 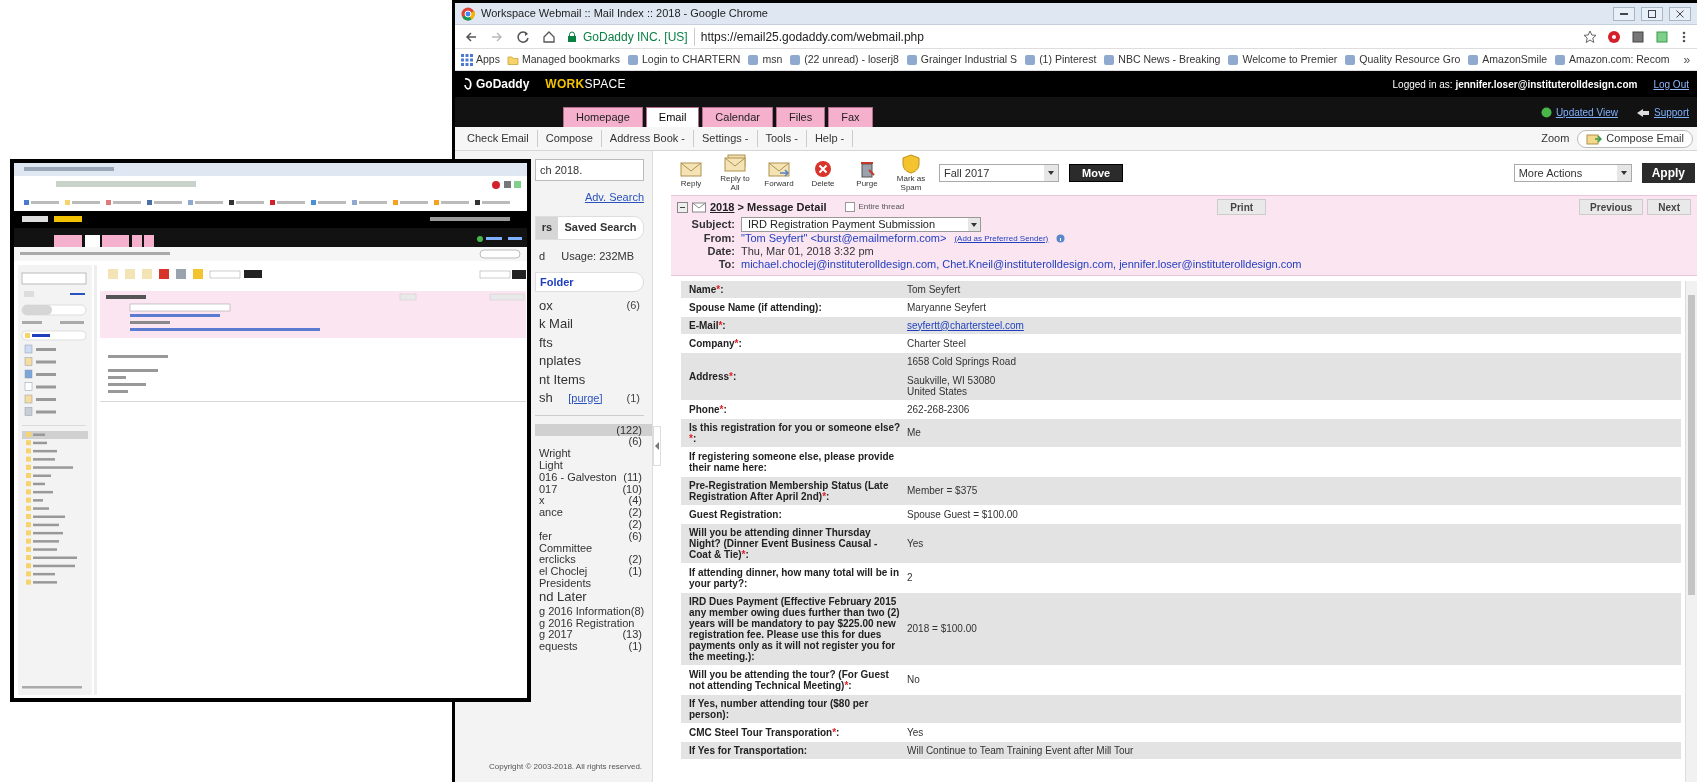 I want to click on bookmark-link: (22 unread) - loserj8, so click(x=844, y=59).